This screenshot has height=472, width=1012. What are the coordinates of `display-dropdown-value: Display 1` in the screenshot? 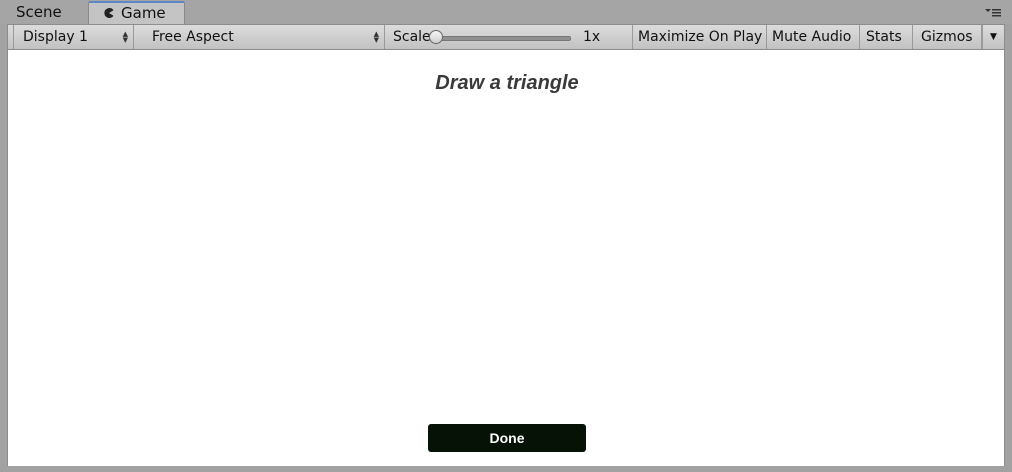 It's located at (55, 37).